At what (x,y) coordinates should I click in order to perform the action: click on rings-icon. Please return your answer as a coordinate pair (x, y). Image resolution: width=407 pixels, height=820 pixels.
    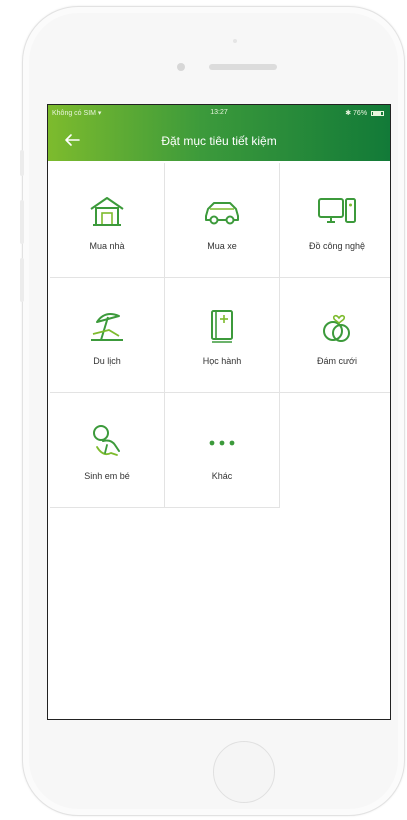
    Looking at the image, I should click on (336, 328).